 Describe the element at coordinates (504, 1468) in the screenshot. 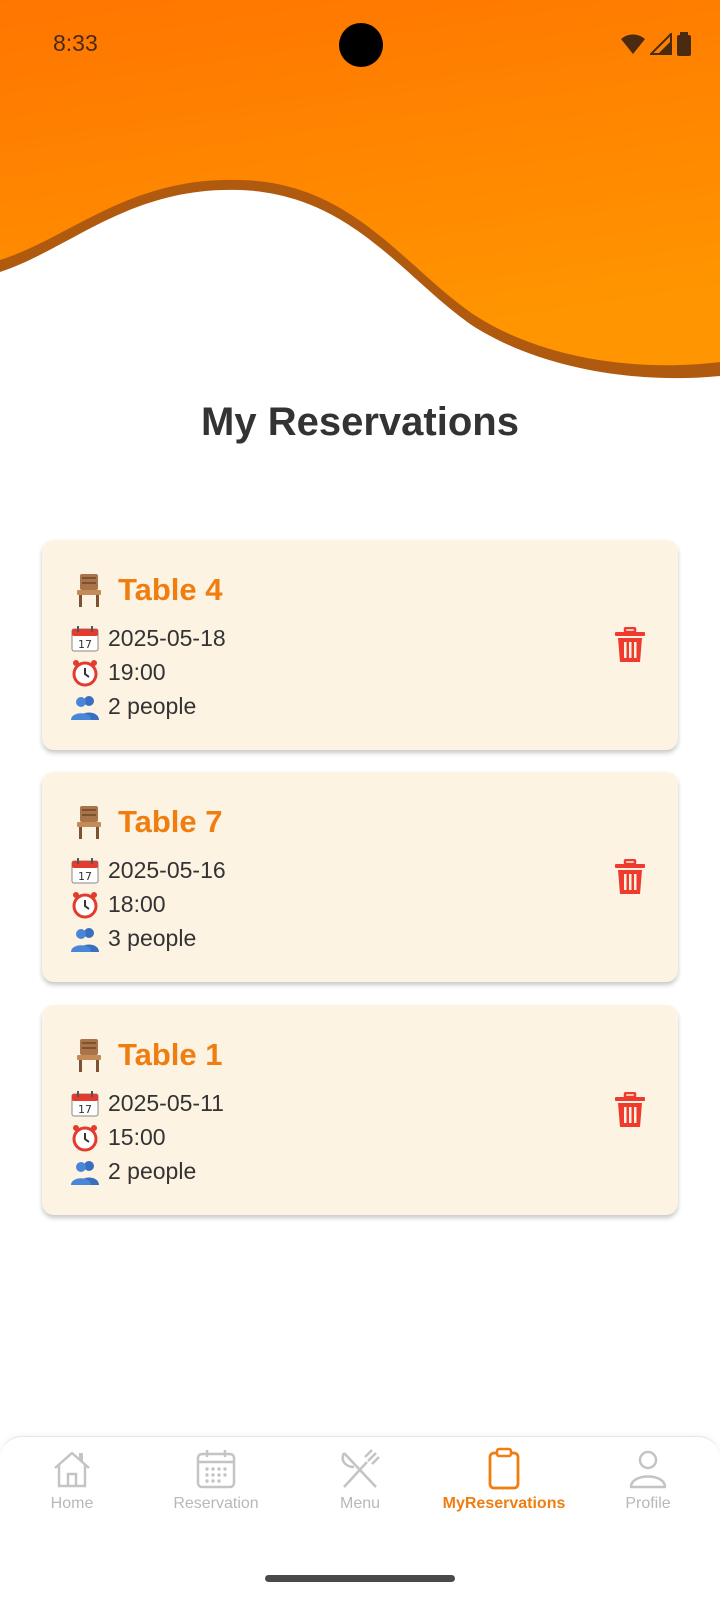

I see `clipboard-icon` at that location.